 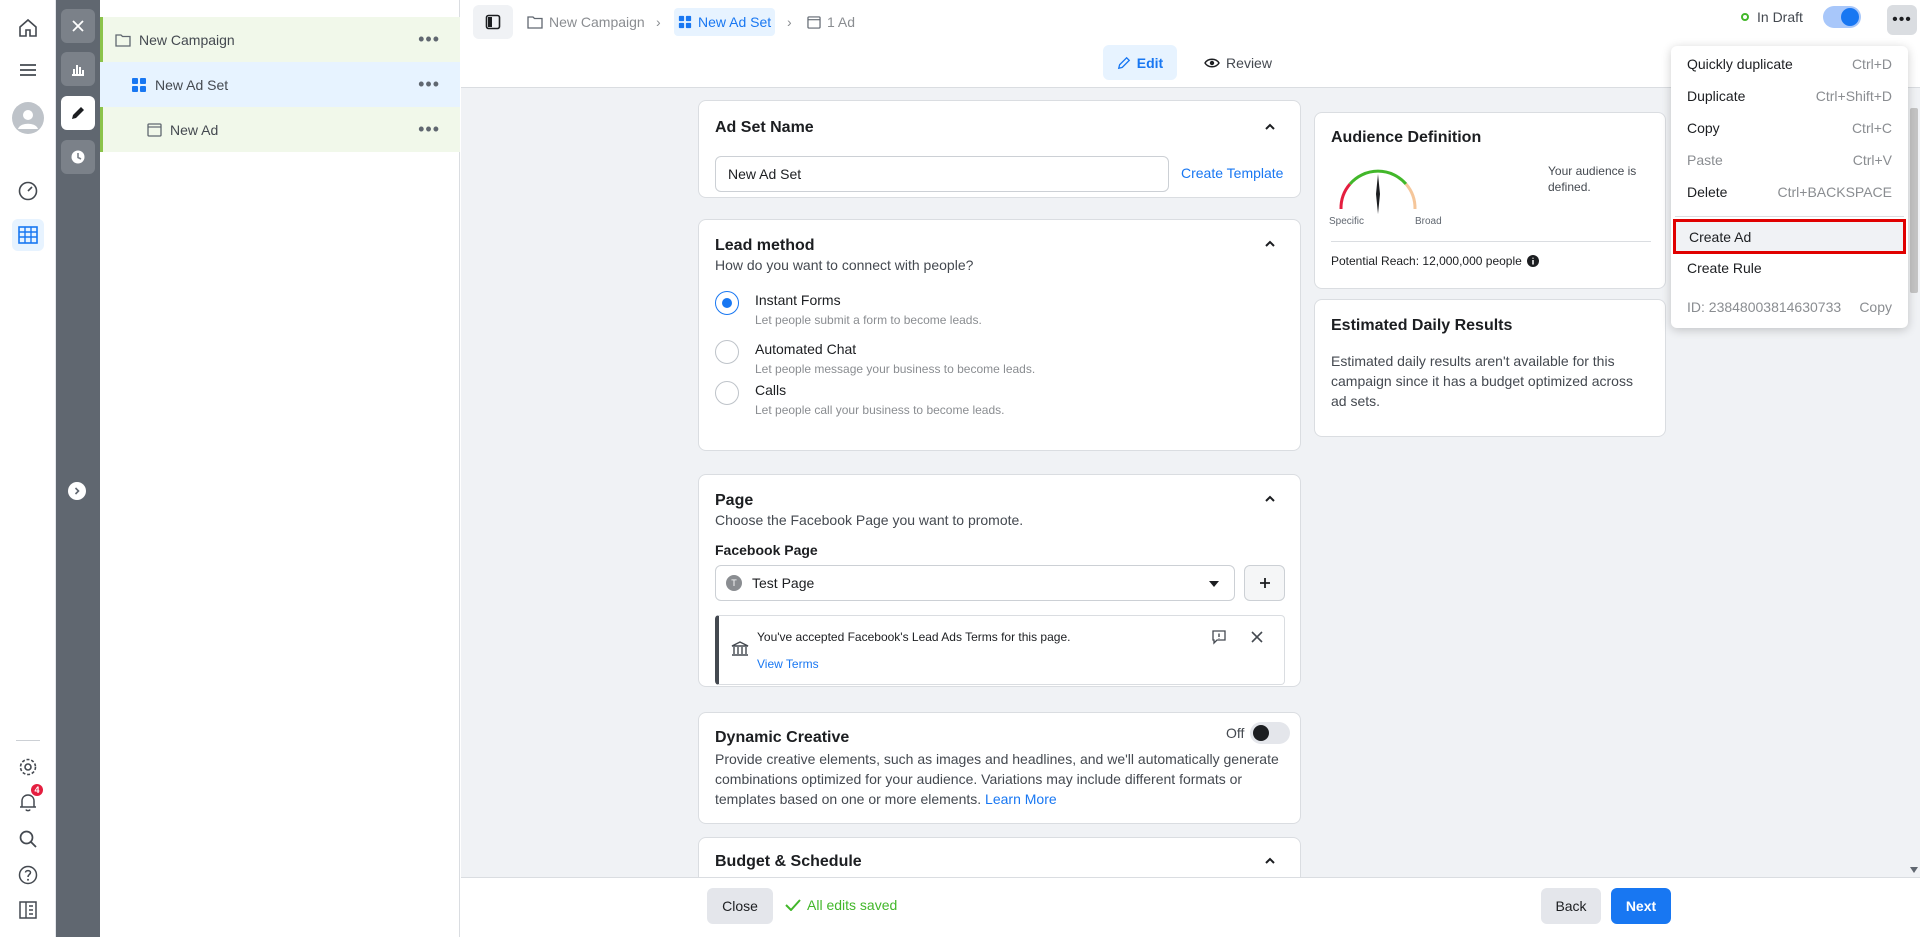 What do you see at coordinates (28, 839) in the screenshot?
I see `search-icon` at bounding box center [28, 839].